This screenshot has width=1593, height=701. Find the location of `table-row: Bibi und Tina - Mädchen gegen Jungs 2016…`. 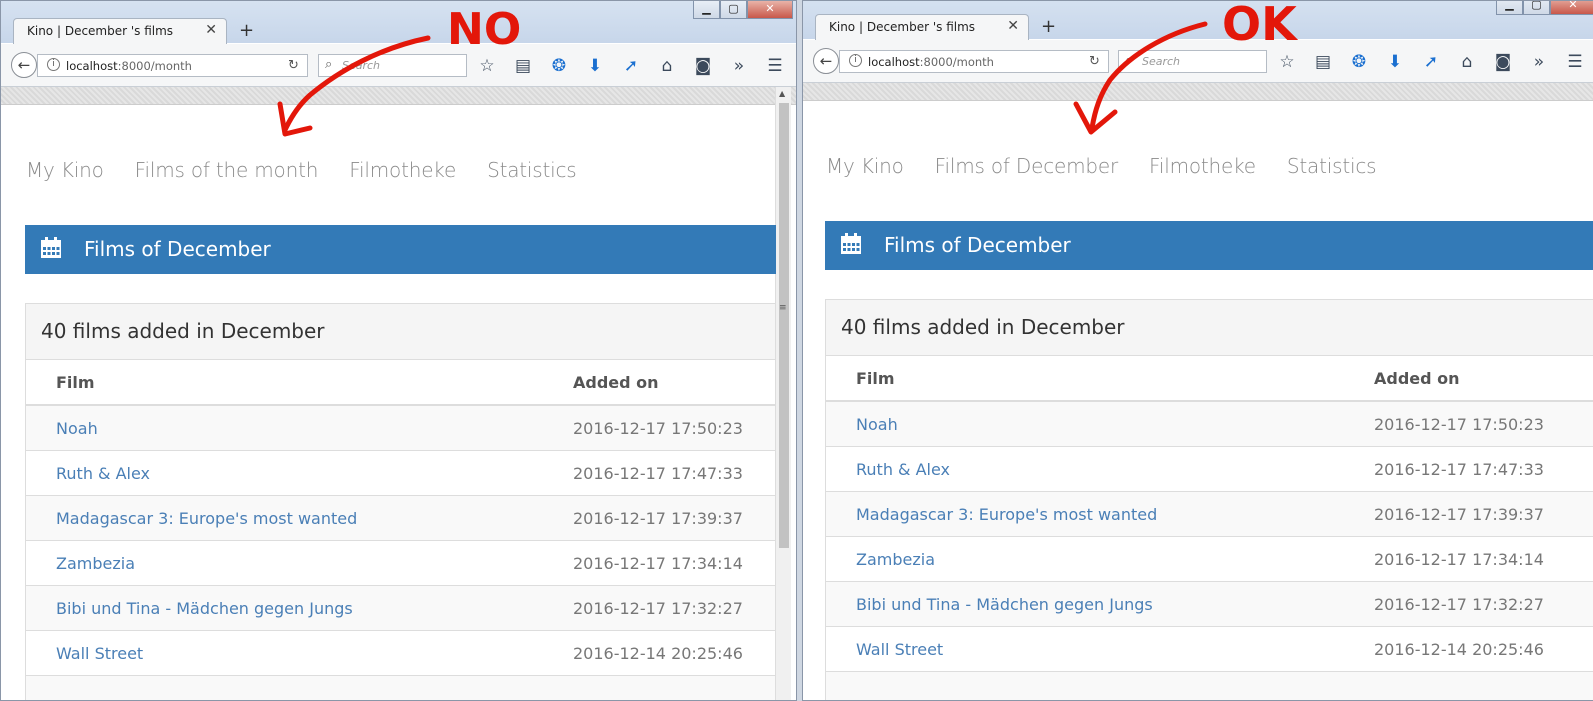

table-row: Bibi und Tina - Mädchen gegen Jungs 2016… is located at coordinates (400, 608).